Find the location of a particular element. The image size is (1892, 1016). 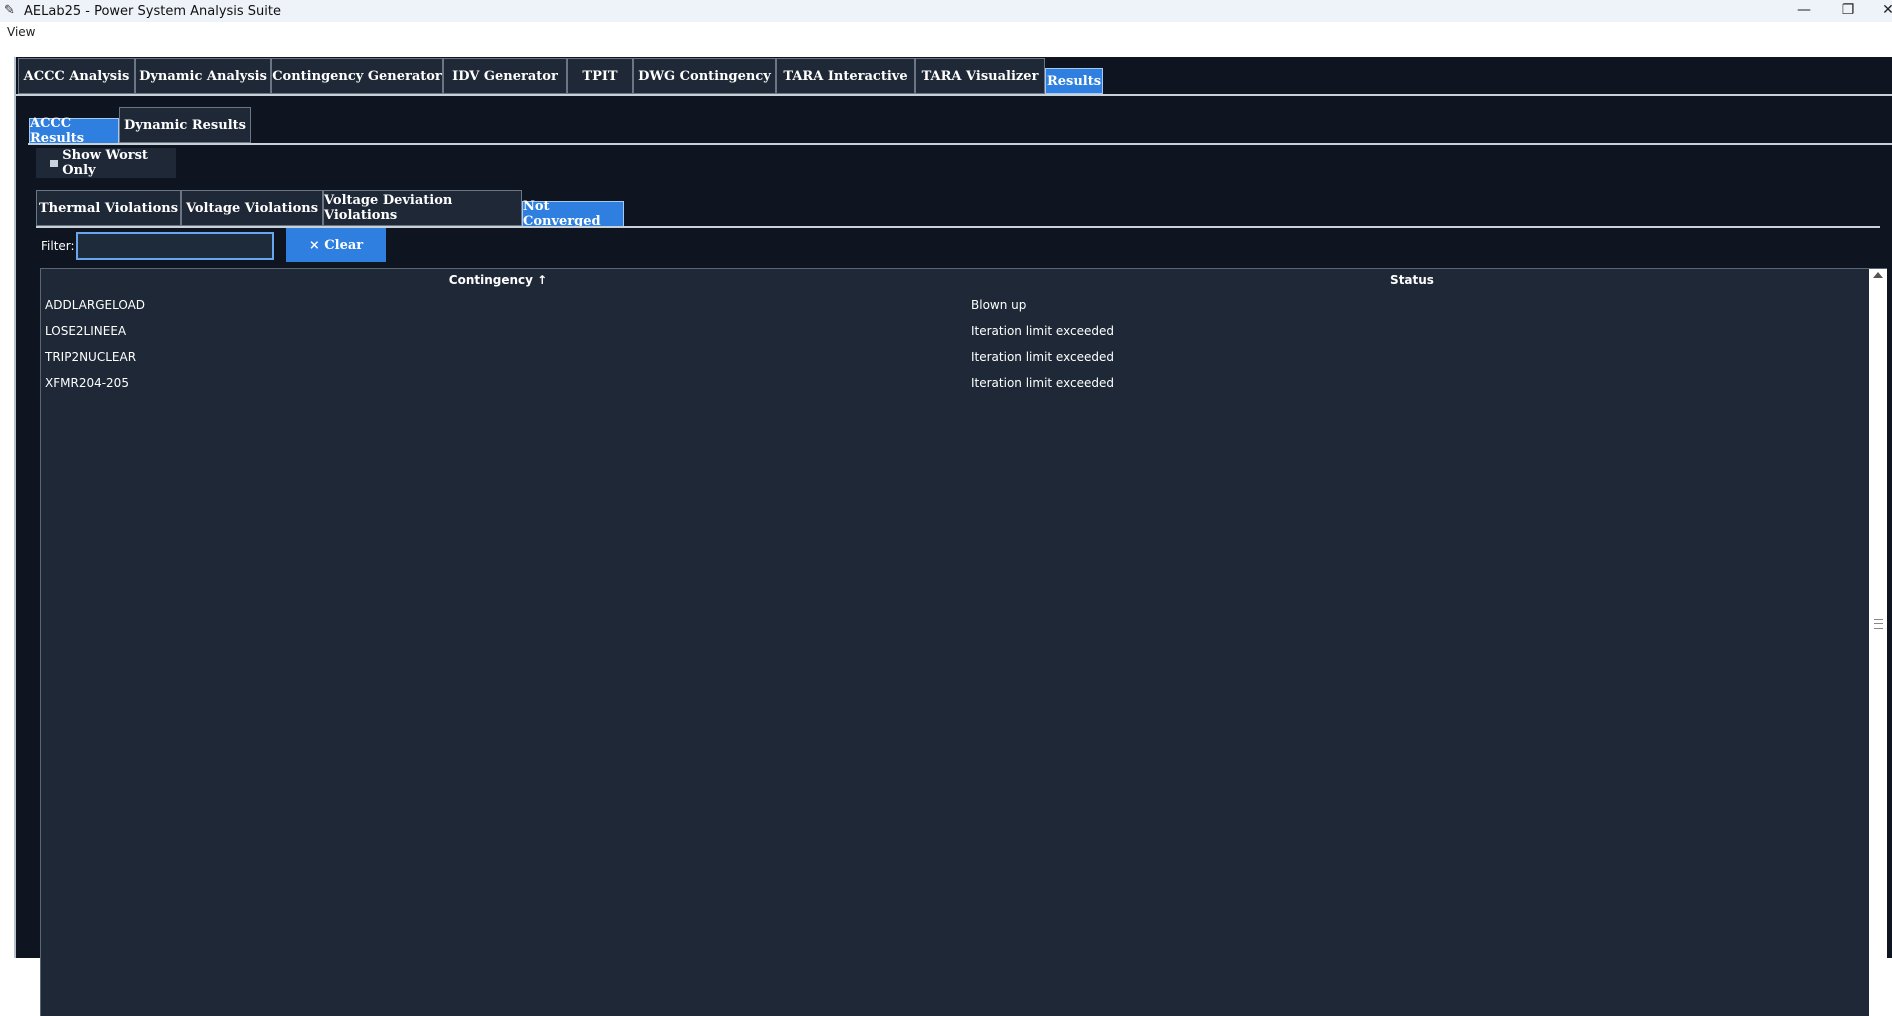

minimize-button: — is located at coordinates (1804, 10).